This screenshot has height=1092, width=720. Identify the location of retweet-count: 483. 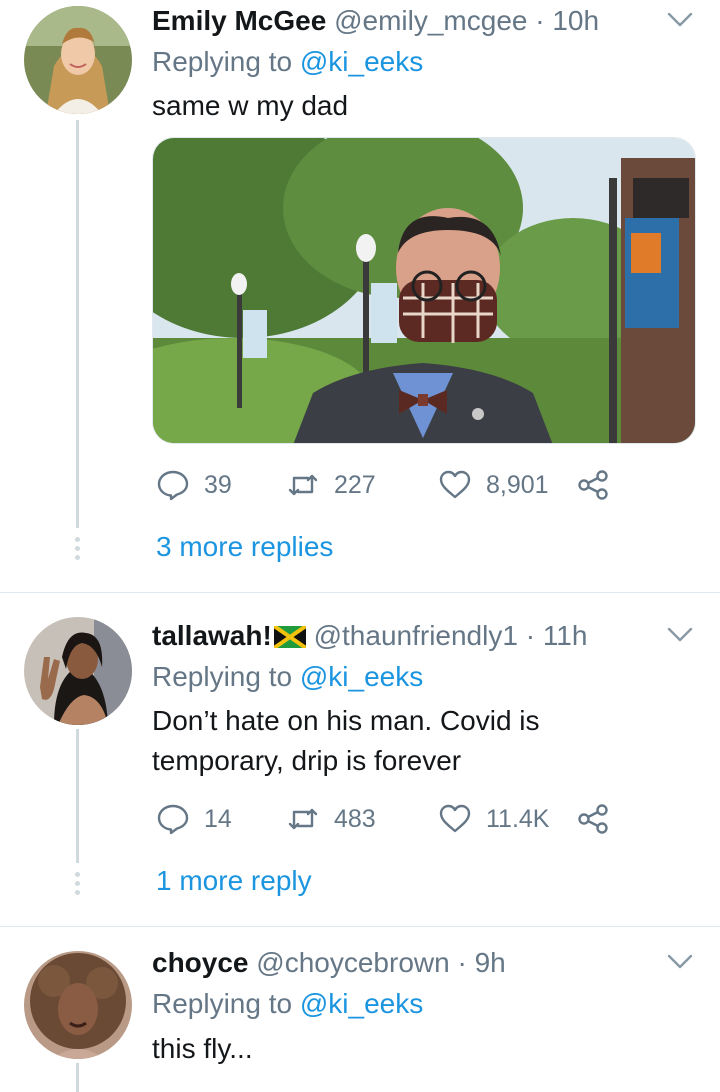
(355, 818).